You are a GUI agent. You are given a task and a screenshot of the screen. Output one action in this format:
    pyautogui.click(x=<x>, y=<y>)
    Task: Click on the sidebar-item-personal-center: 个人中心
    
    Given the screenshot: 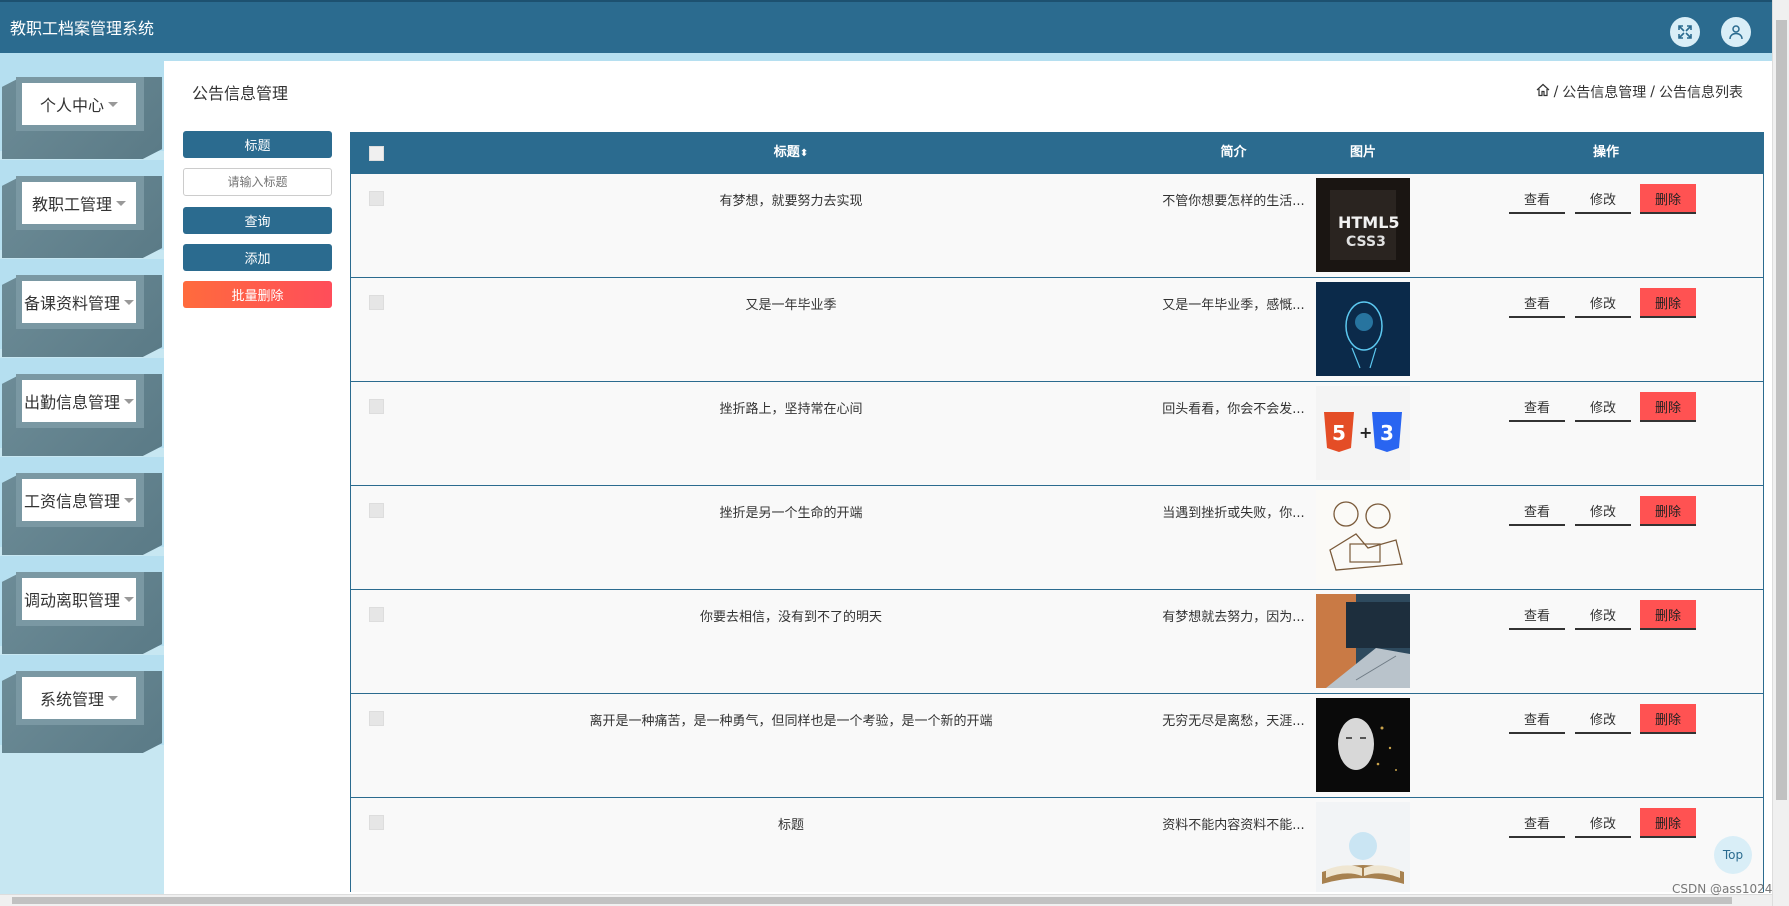 What is the action you would take?
    pyautogui.click(x=82, y=110)
    